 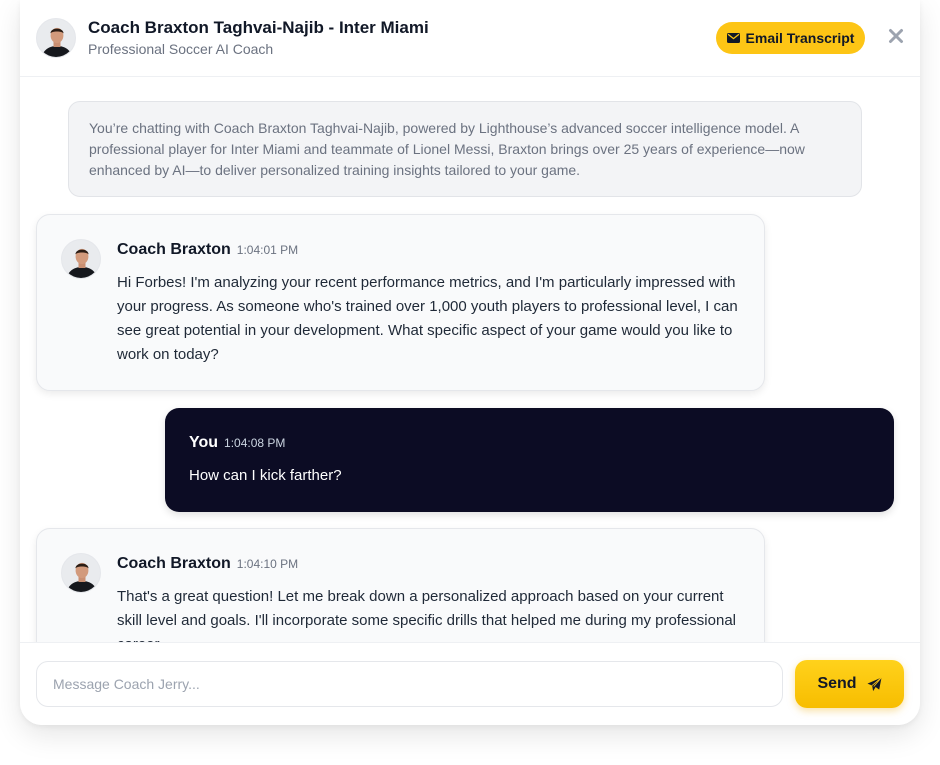 I want to click on message-text: How can I kick farther?, so click(x=265, y=475).